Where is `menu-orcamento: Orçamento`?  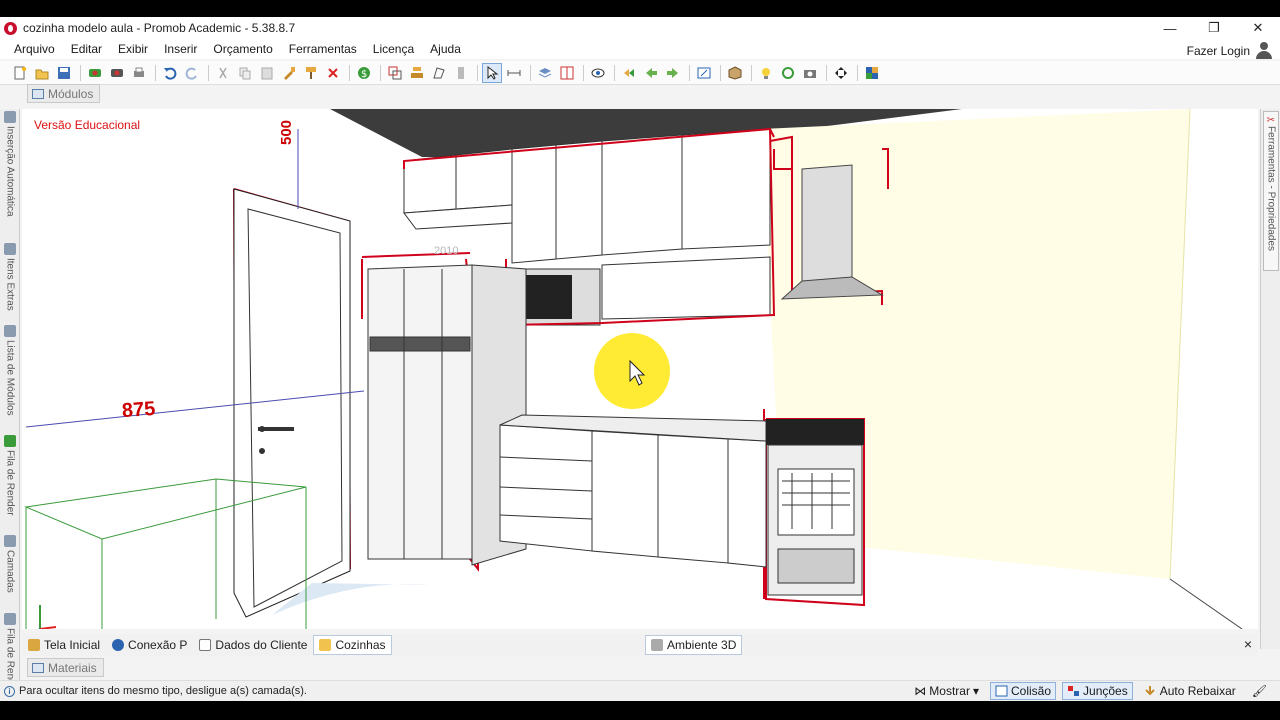
menu-orcamento: Orçamento is located at coordinates (242, 49).